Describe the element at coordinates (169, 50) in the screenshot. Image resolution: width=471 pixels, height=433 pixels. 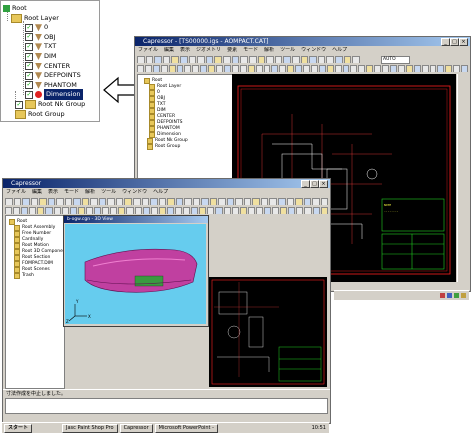
I see `menu-item: 編集` at that location.